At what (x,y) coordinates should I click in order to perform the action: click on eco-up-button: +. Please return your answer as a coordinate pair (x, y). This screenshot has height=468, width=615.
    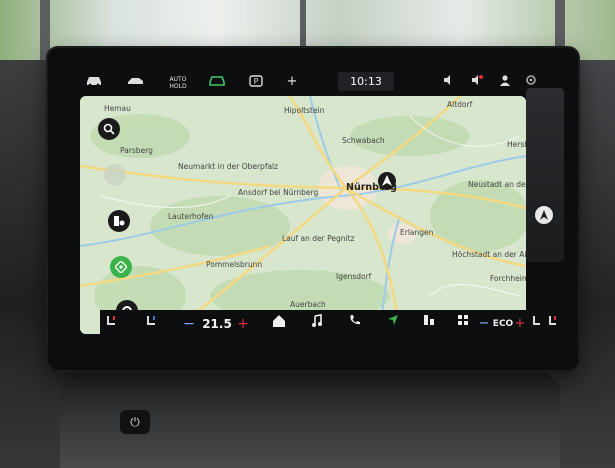
    Looking at the image, I should click on (520, 324).